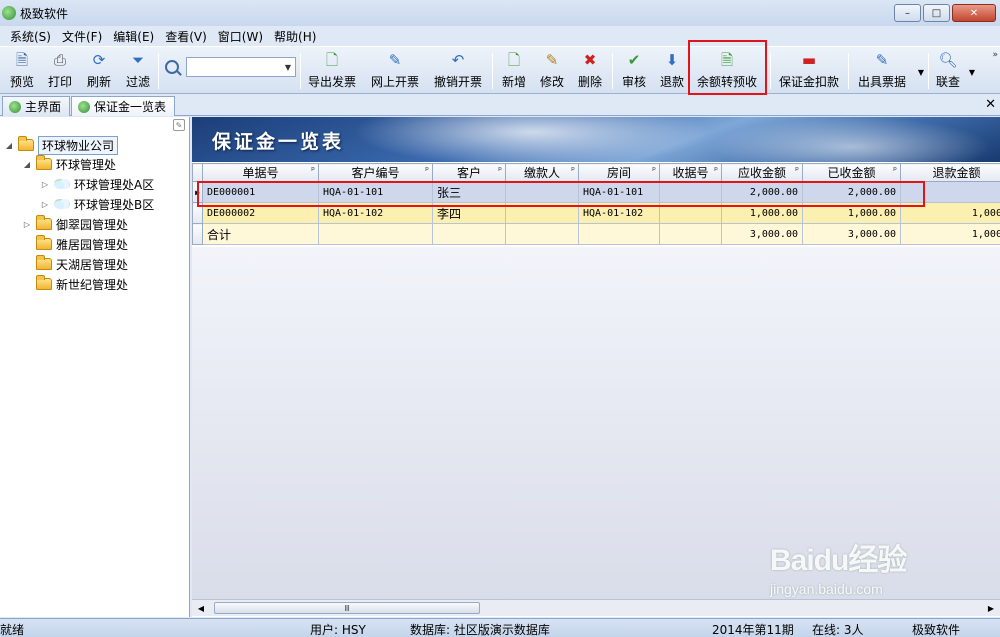 The height and width of the screenshot is (637, 1000). Describe the element at coordinates (991, 608) in the screenshot. I see `scroll-right-icon: ▶` at that location.